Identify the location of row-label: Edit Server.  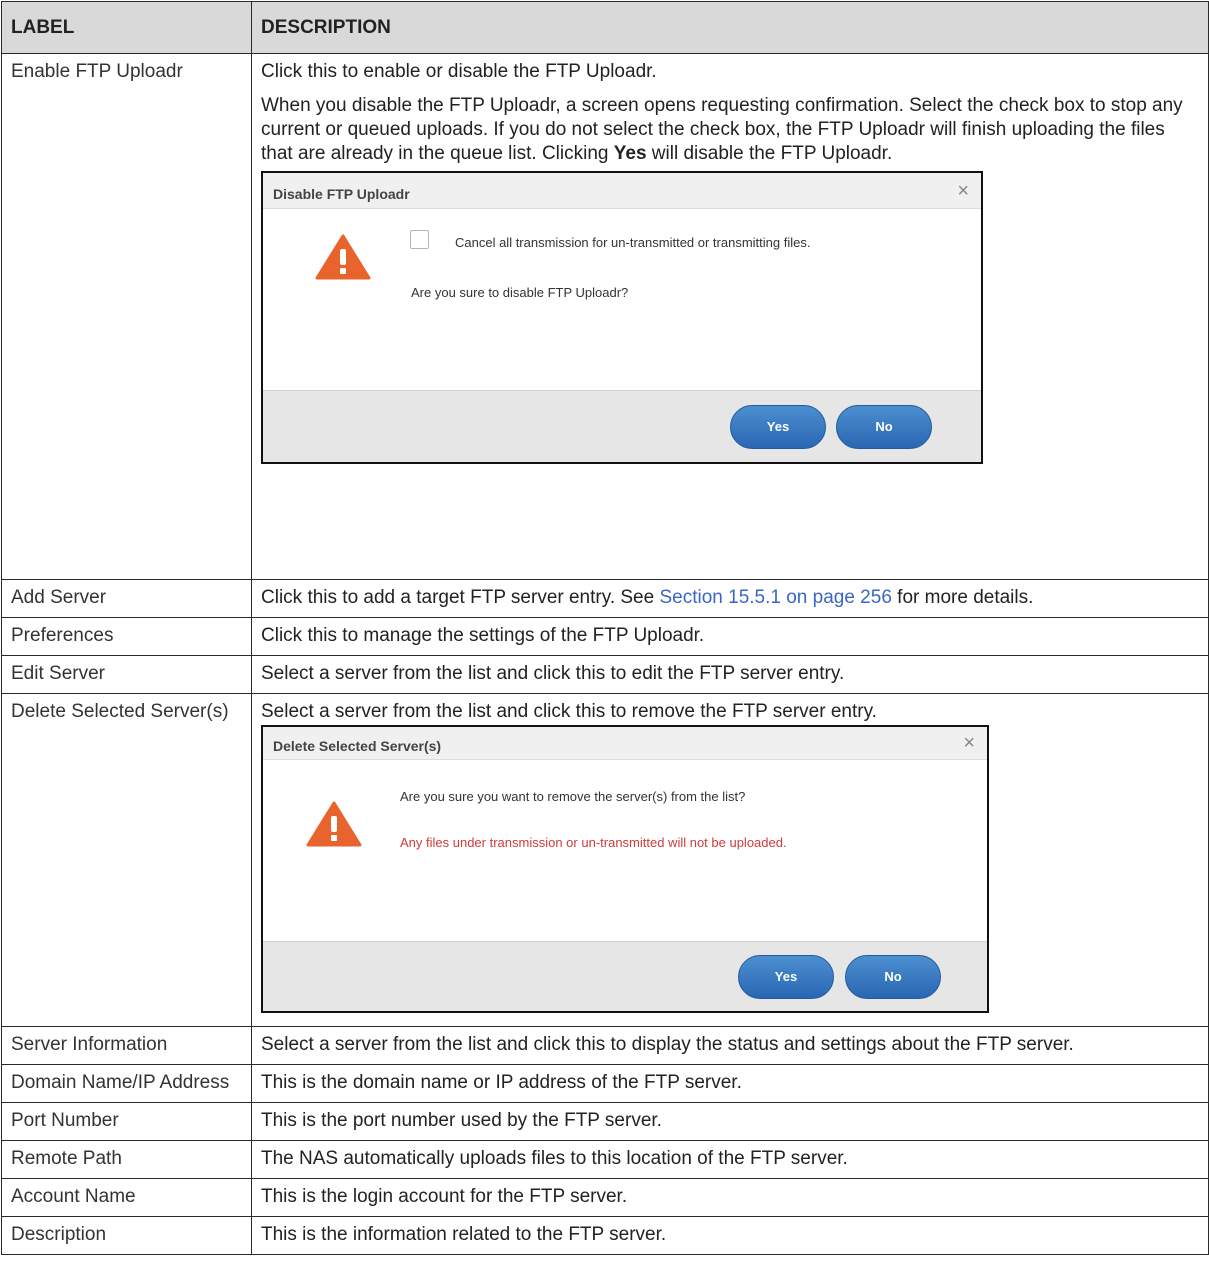
(126, 674).